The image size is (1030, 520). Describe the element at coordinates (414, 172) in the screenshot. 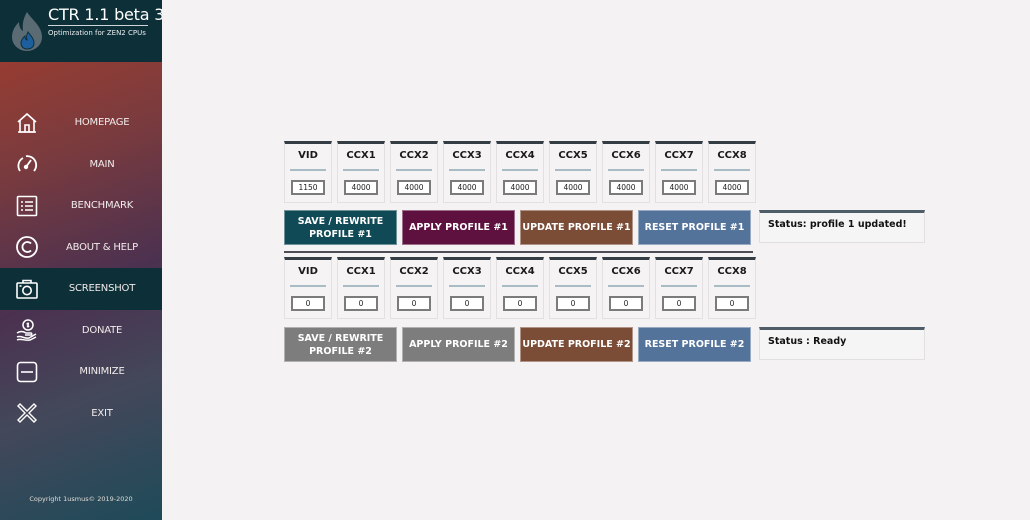

I see `ccx2-cell: CCX2 4000` at that location.